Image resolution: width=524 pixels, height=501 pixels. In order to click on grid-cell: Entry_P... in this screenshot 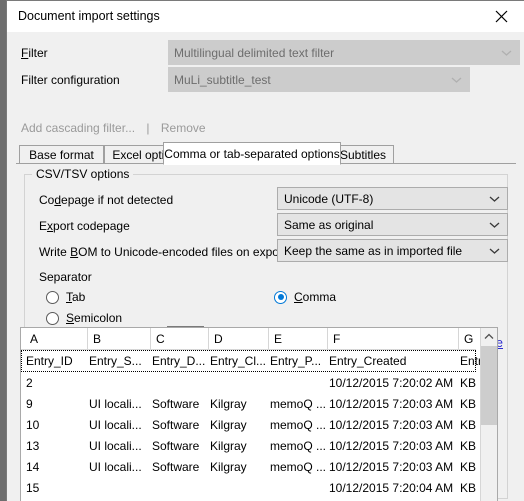, I will do `click(296, 361)`.